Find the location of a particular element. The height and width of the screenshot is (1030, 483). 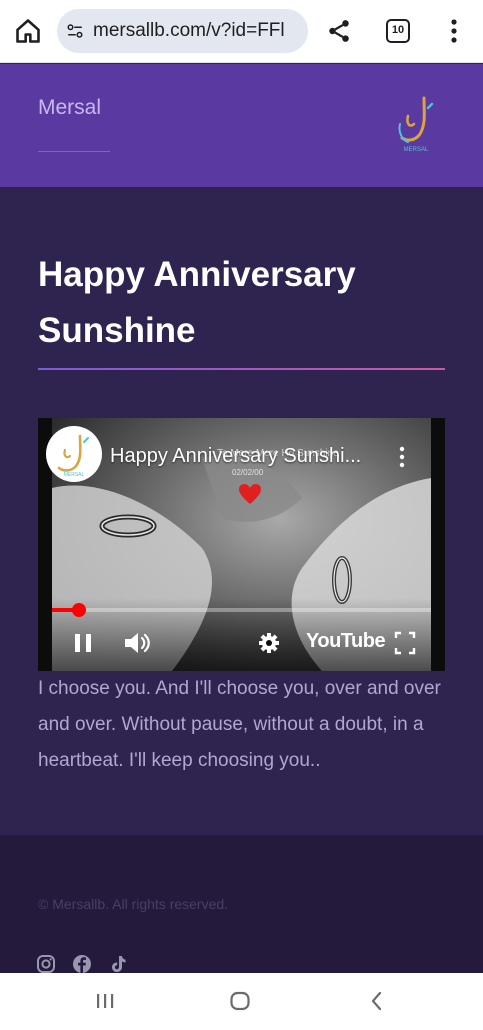

back-icon is located at coordinates (377, 1001).